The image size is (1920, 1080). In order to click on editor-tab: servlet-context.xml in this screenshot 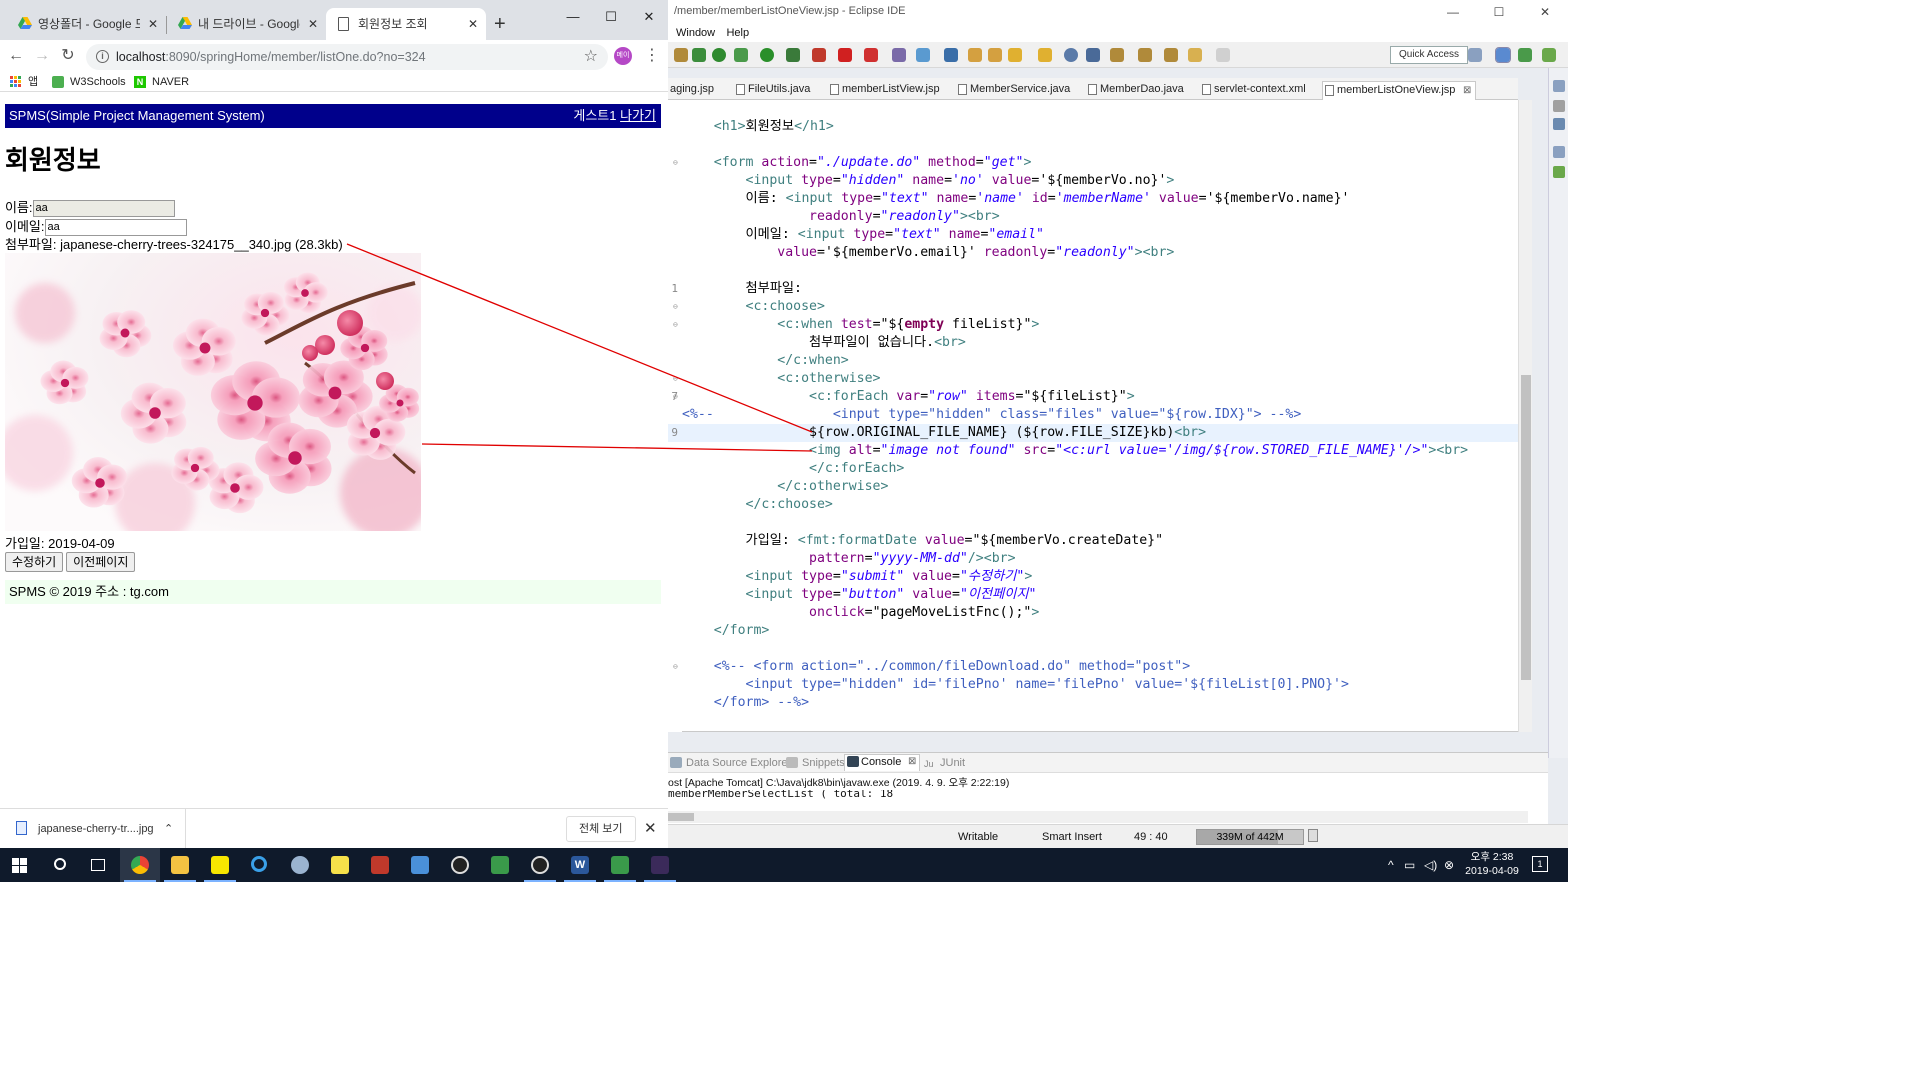, I will do `click(1253, 90)`.